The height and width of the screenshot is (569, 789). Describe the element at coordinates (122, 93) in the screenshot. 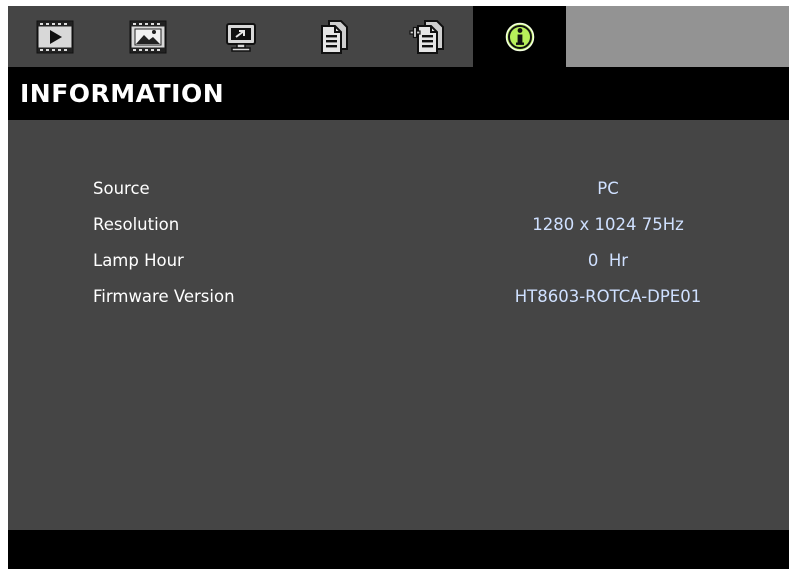

I see `page-title: INFORMATION` at that location.